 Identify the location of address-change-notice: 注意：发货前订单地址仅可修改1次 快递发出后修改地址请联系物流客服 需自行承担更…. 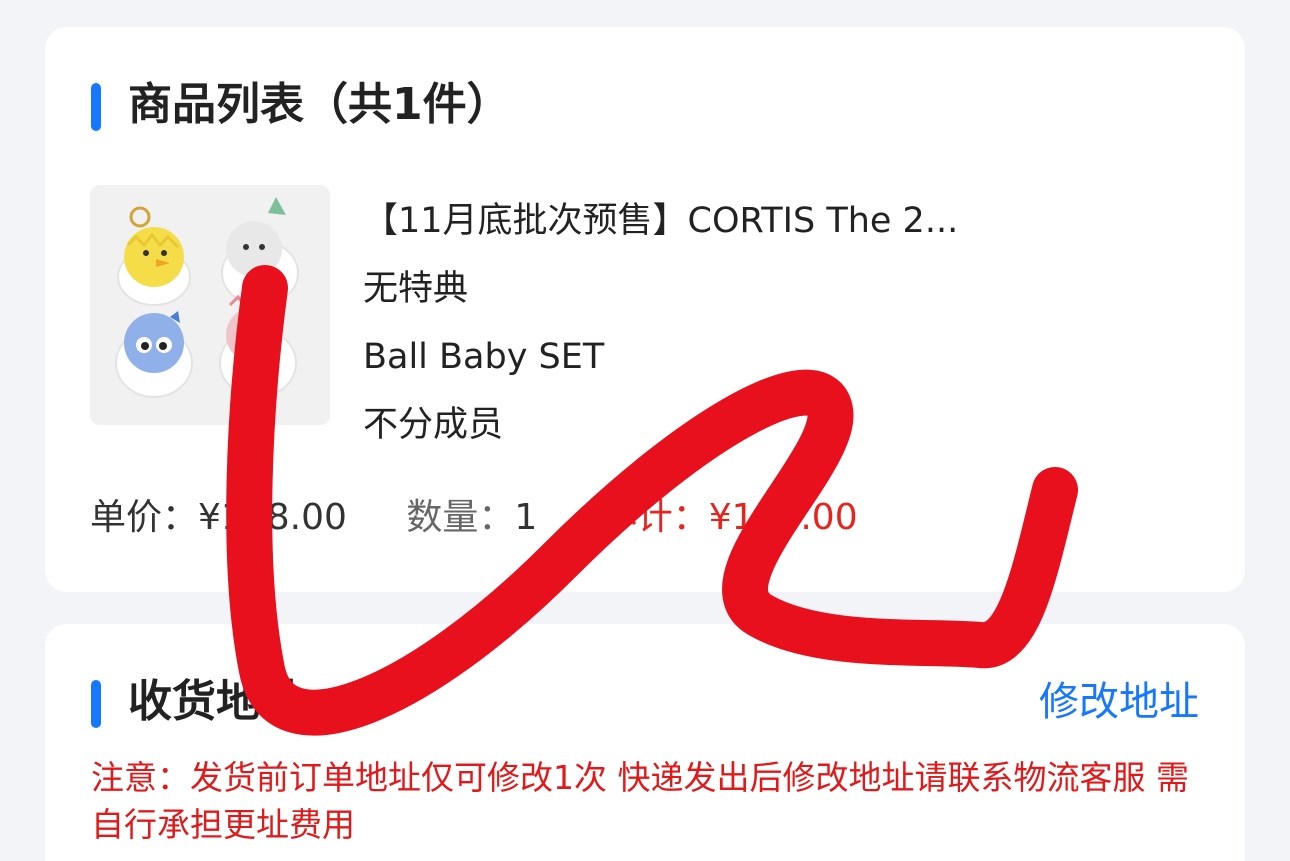
(640, 801).